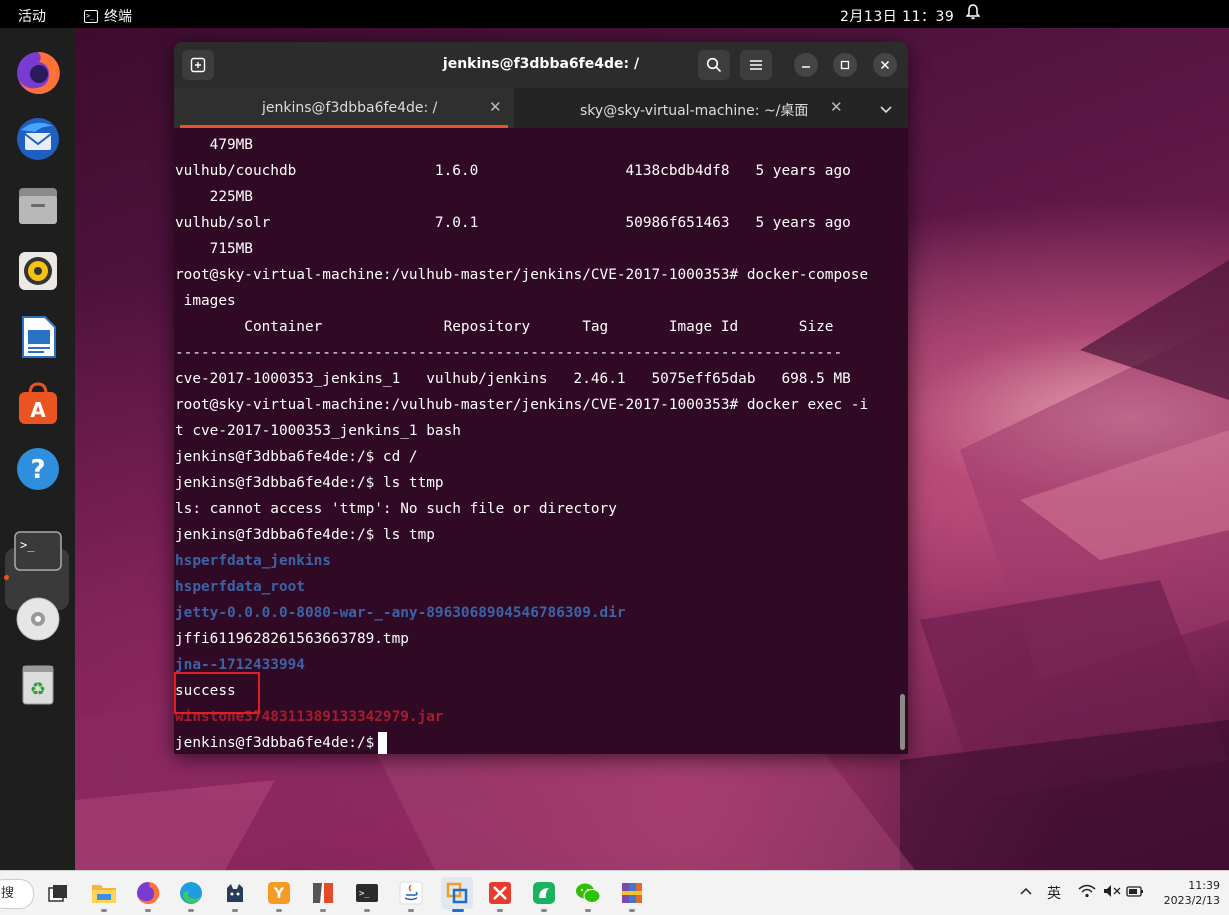  What do you see at coordinates (973, 14) in the screenshot?
I see `bell-icon` at bounding box center [973, 14].